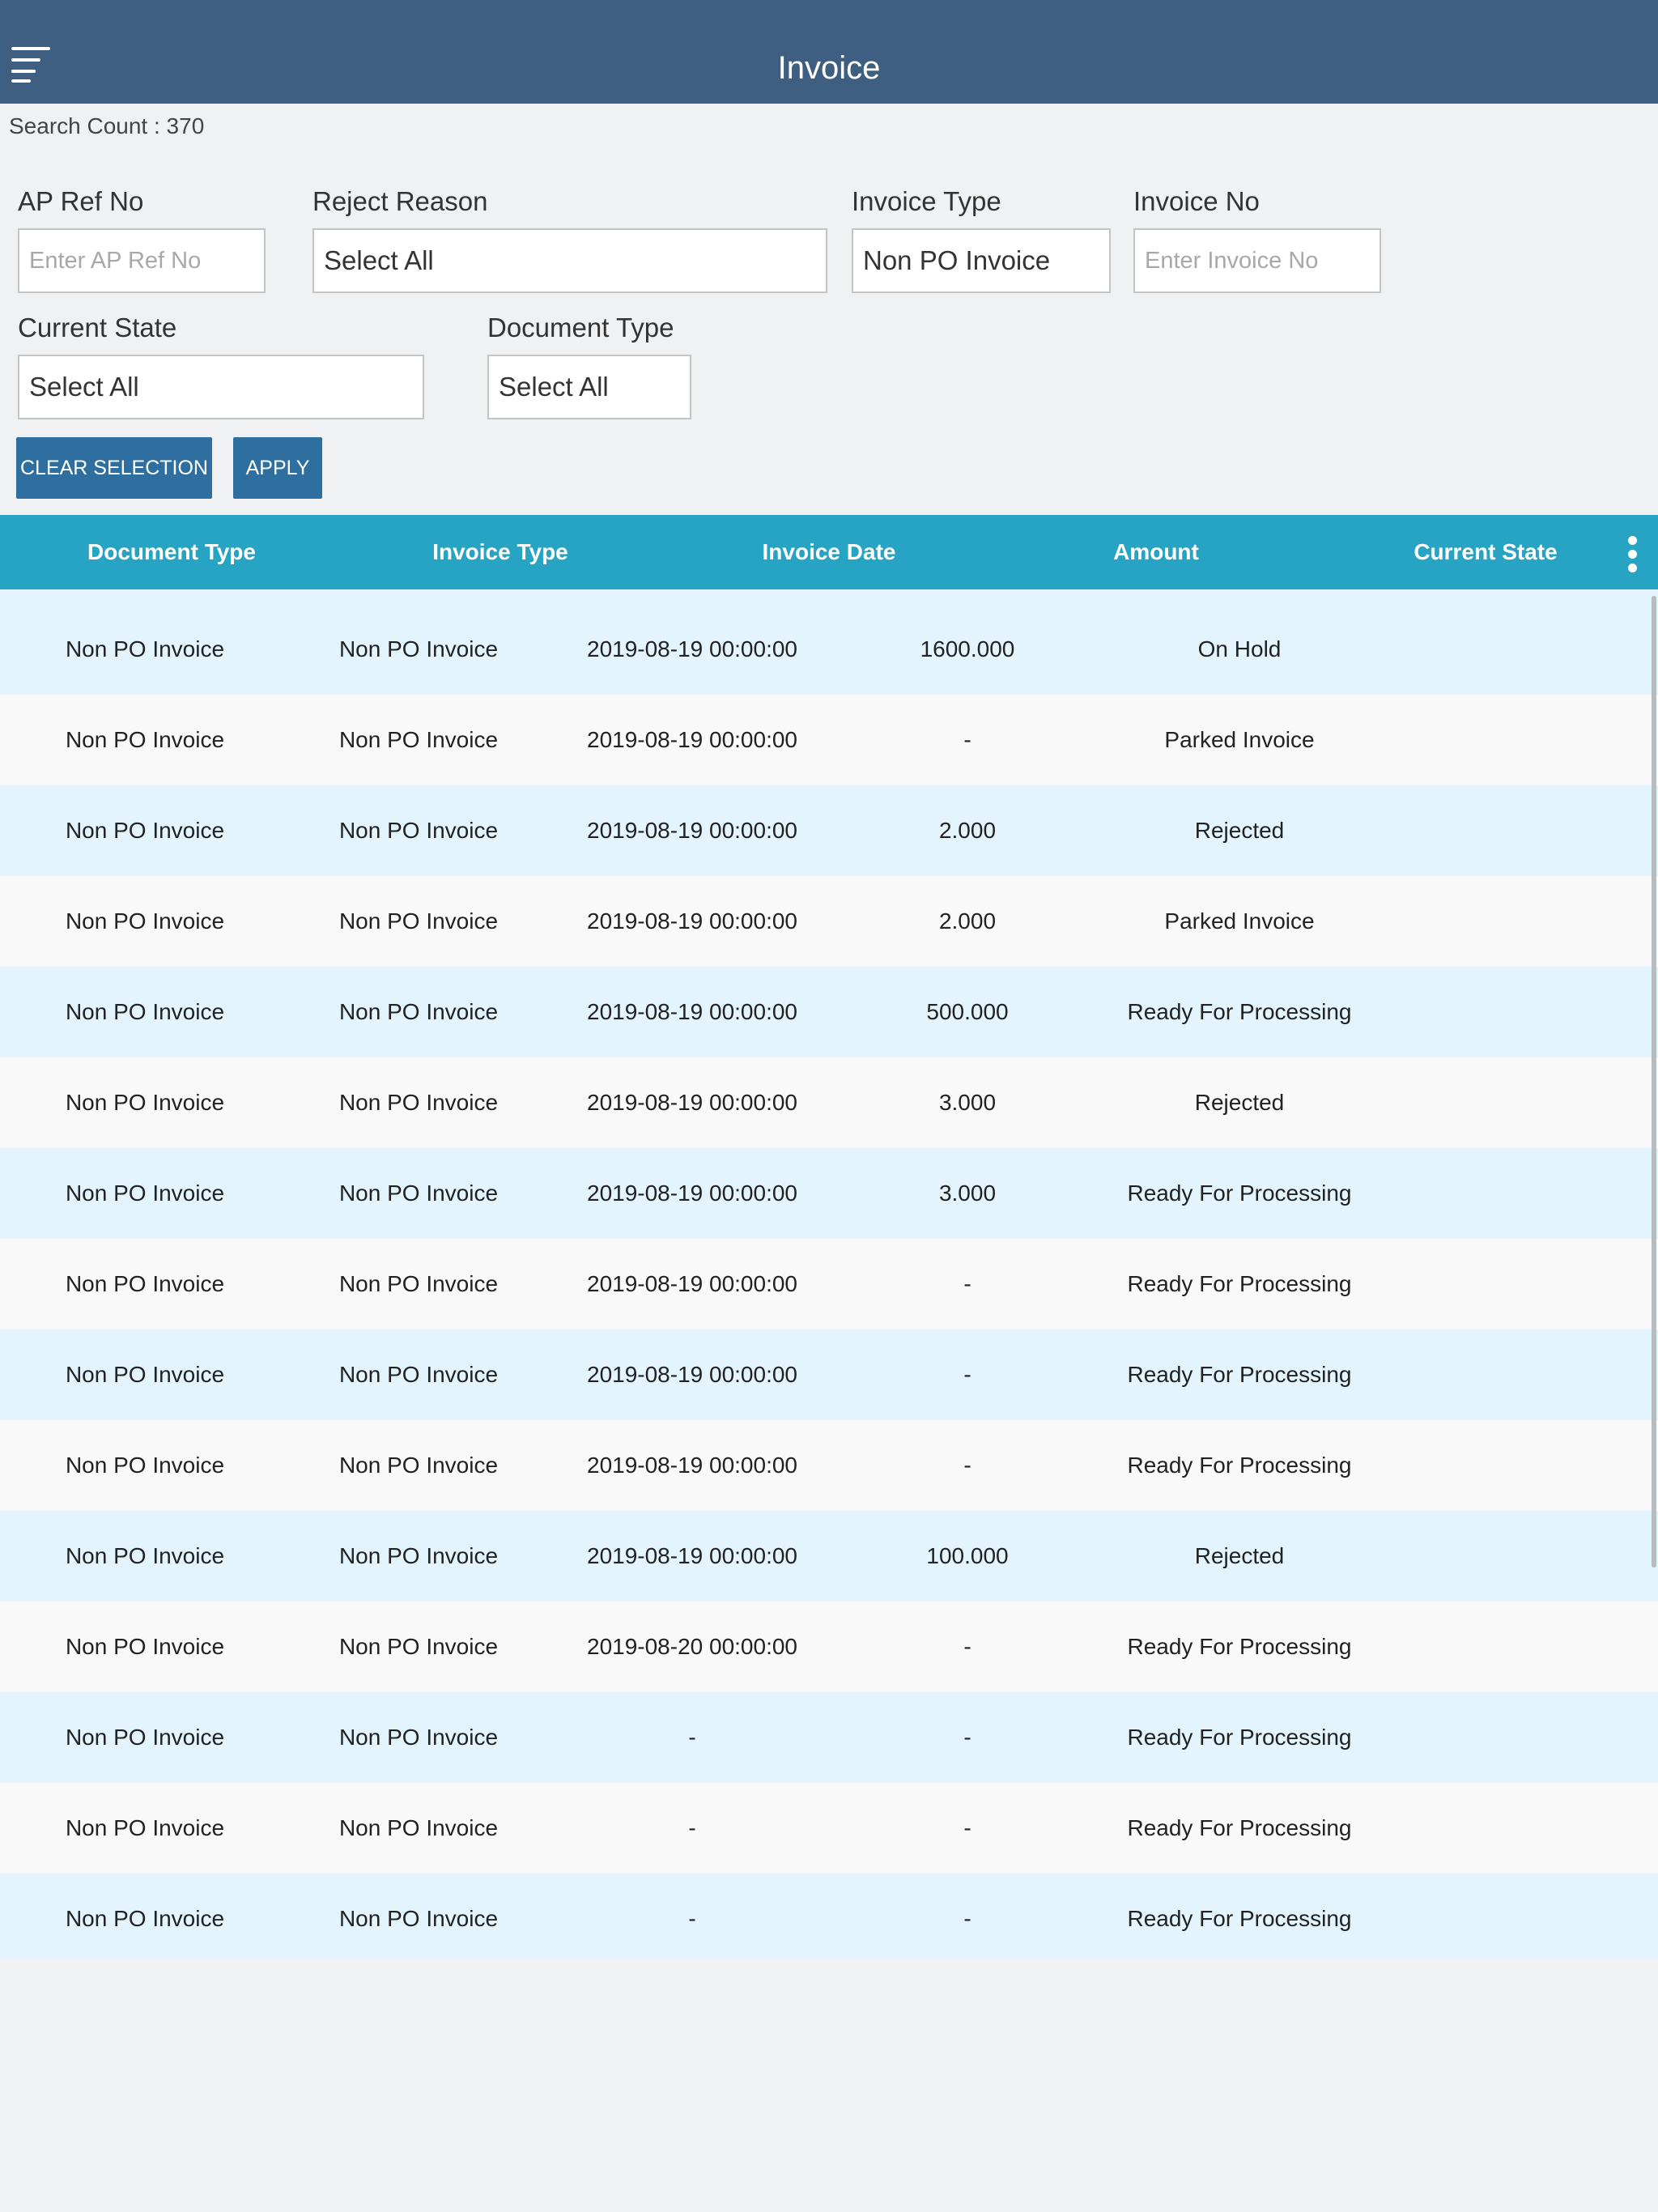 This screenshot has height=2212, width=1658. Describe the element at coordinates (142, 261) in the screenshot. I see `ap-ref-no-input: Enter AP Ref No` at that location.